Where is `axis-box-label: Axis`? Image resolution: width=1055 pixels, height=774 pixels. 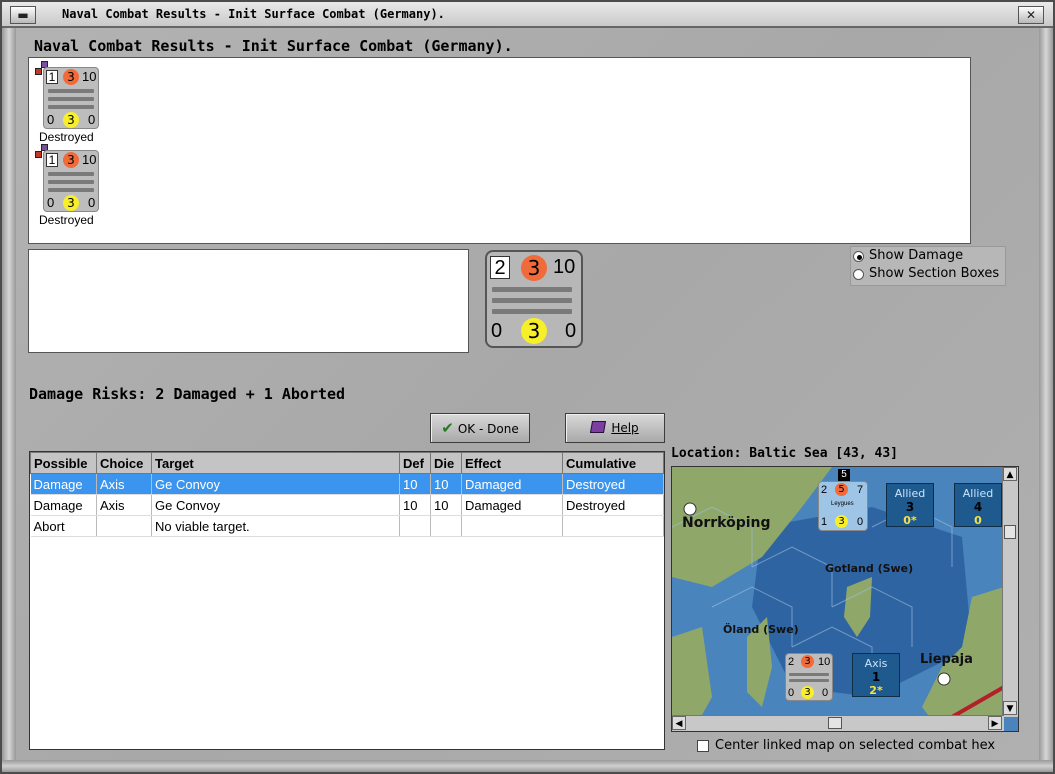 axis-box-label: Axis is located at coordinates (876, 663).